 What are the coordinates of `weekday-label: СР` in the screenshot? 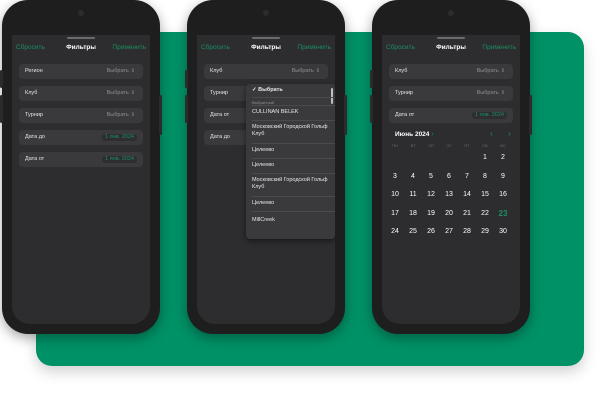 It's located at (431, 145).